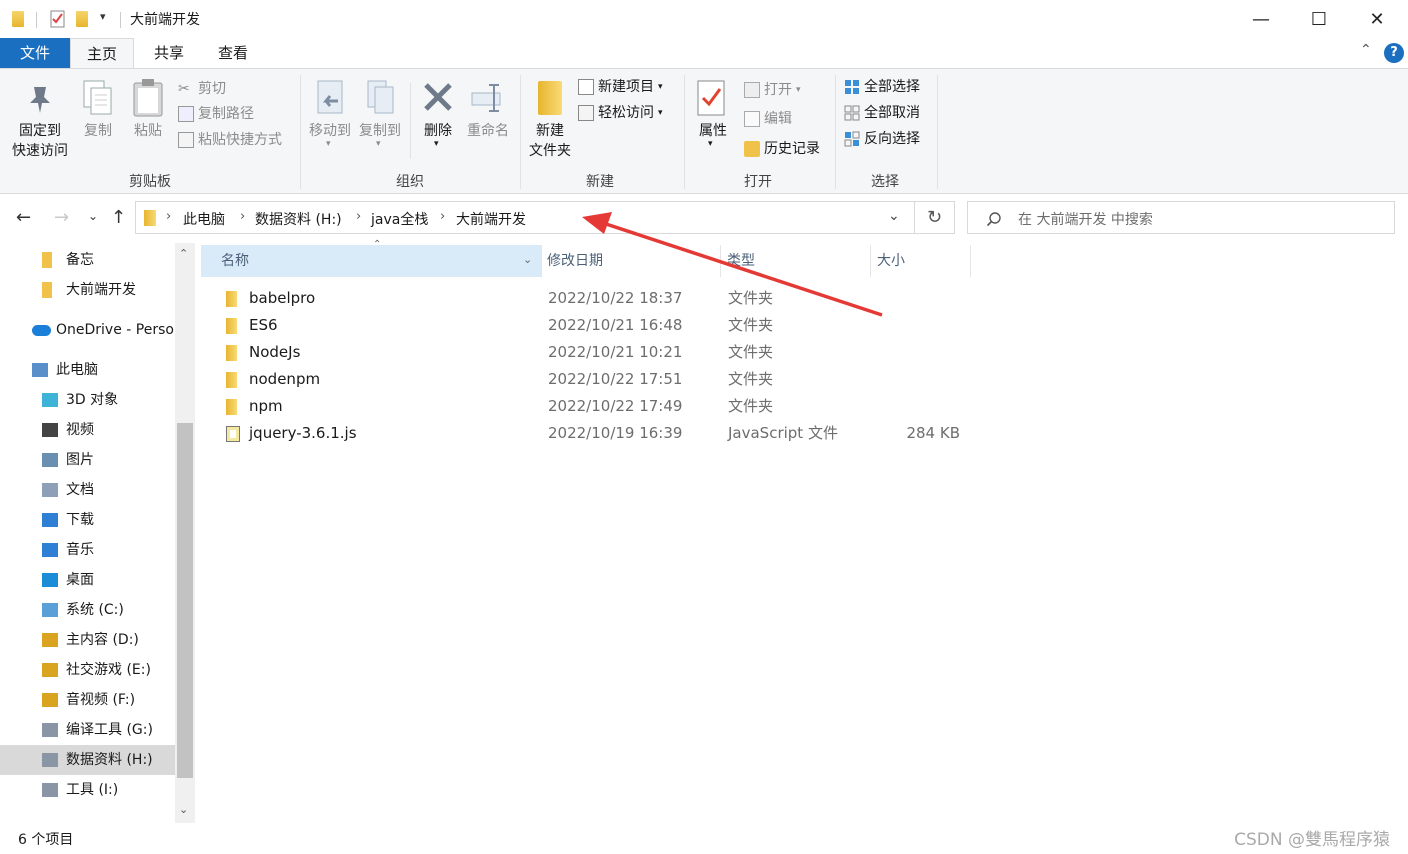  I want to click on nav-item: 编译工具 (G:), so click(87, 730).